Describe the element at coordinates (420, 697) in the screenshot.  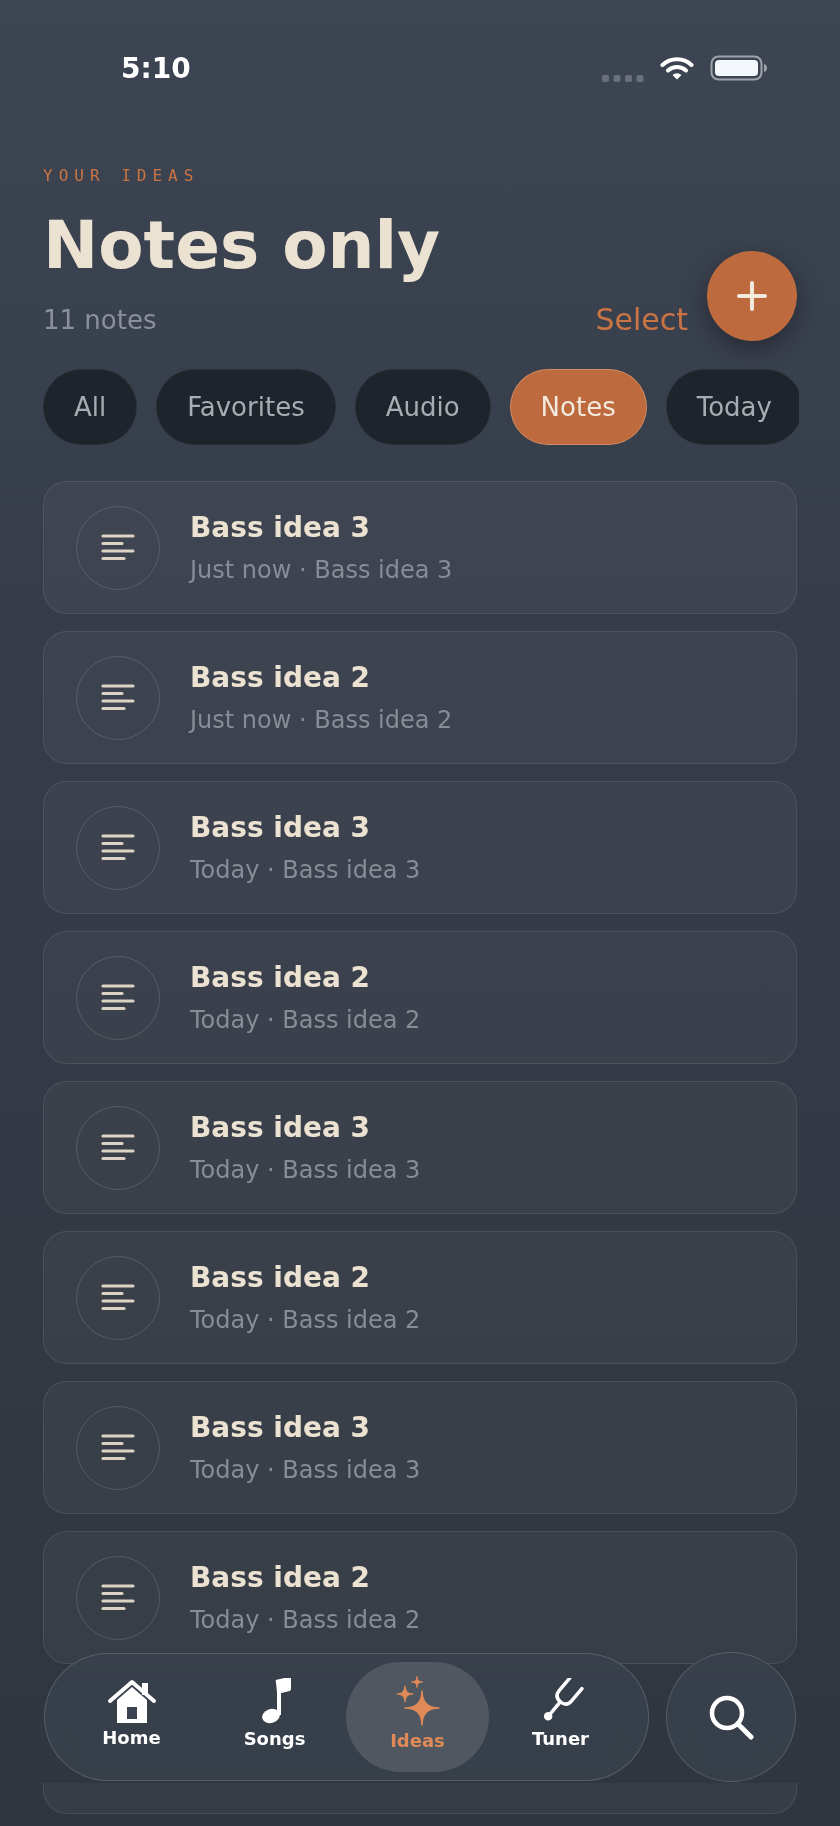
I see `note-card: Bass idea 2 Just now · Bass idea 2` at that location.